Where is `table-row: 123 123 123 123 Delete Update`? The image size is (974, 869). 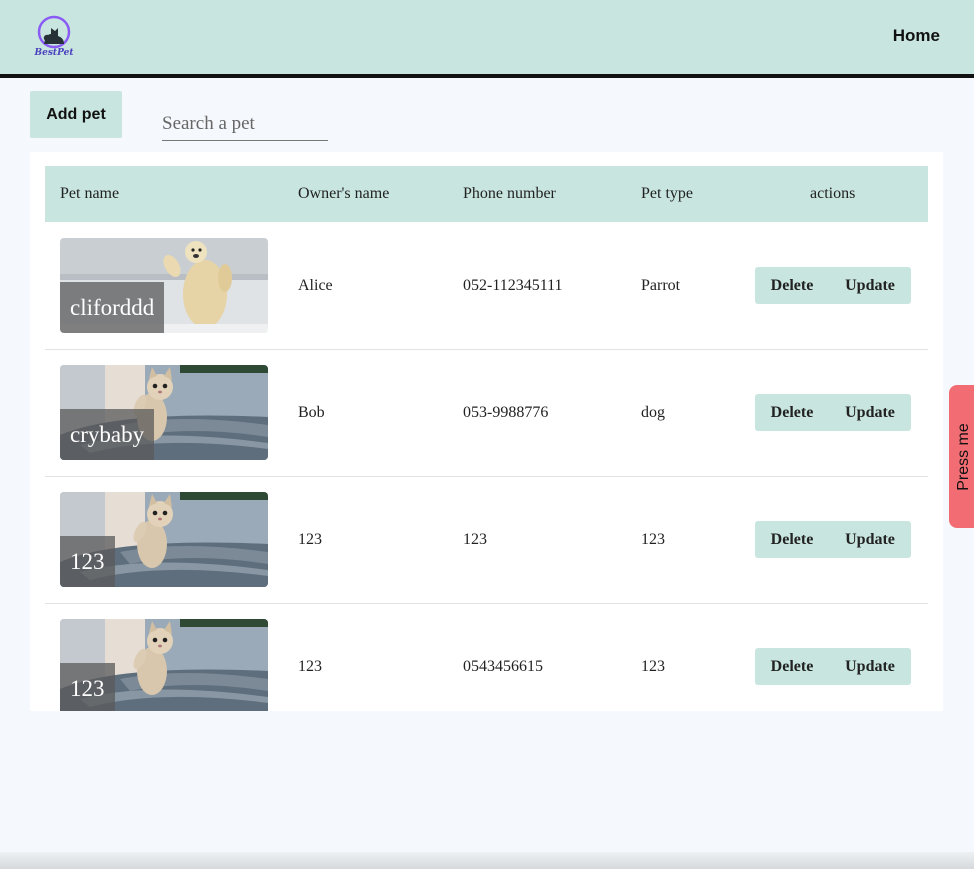 table-row: 123 123 123 123 Delete Update is located at coordinates (486, 540).